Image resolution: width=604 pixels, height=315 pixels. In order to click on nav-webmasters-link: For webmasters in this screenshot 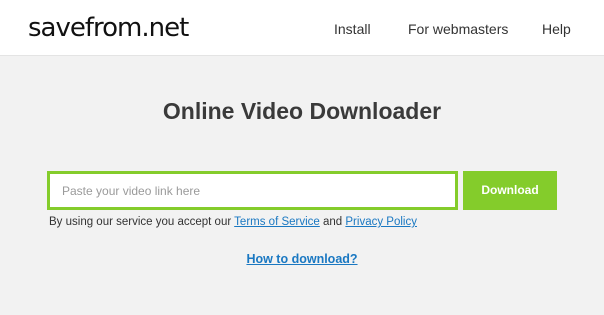, I will do `click(458, 29)`.